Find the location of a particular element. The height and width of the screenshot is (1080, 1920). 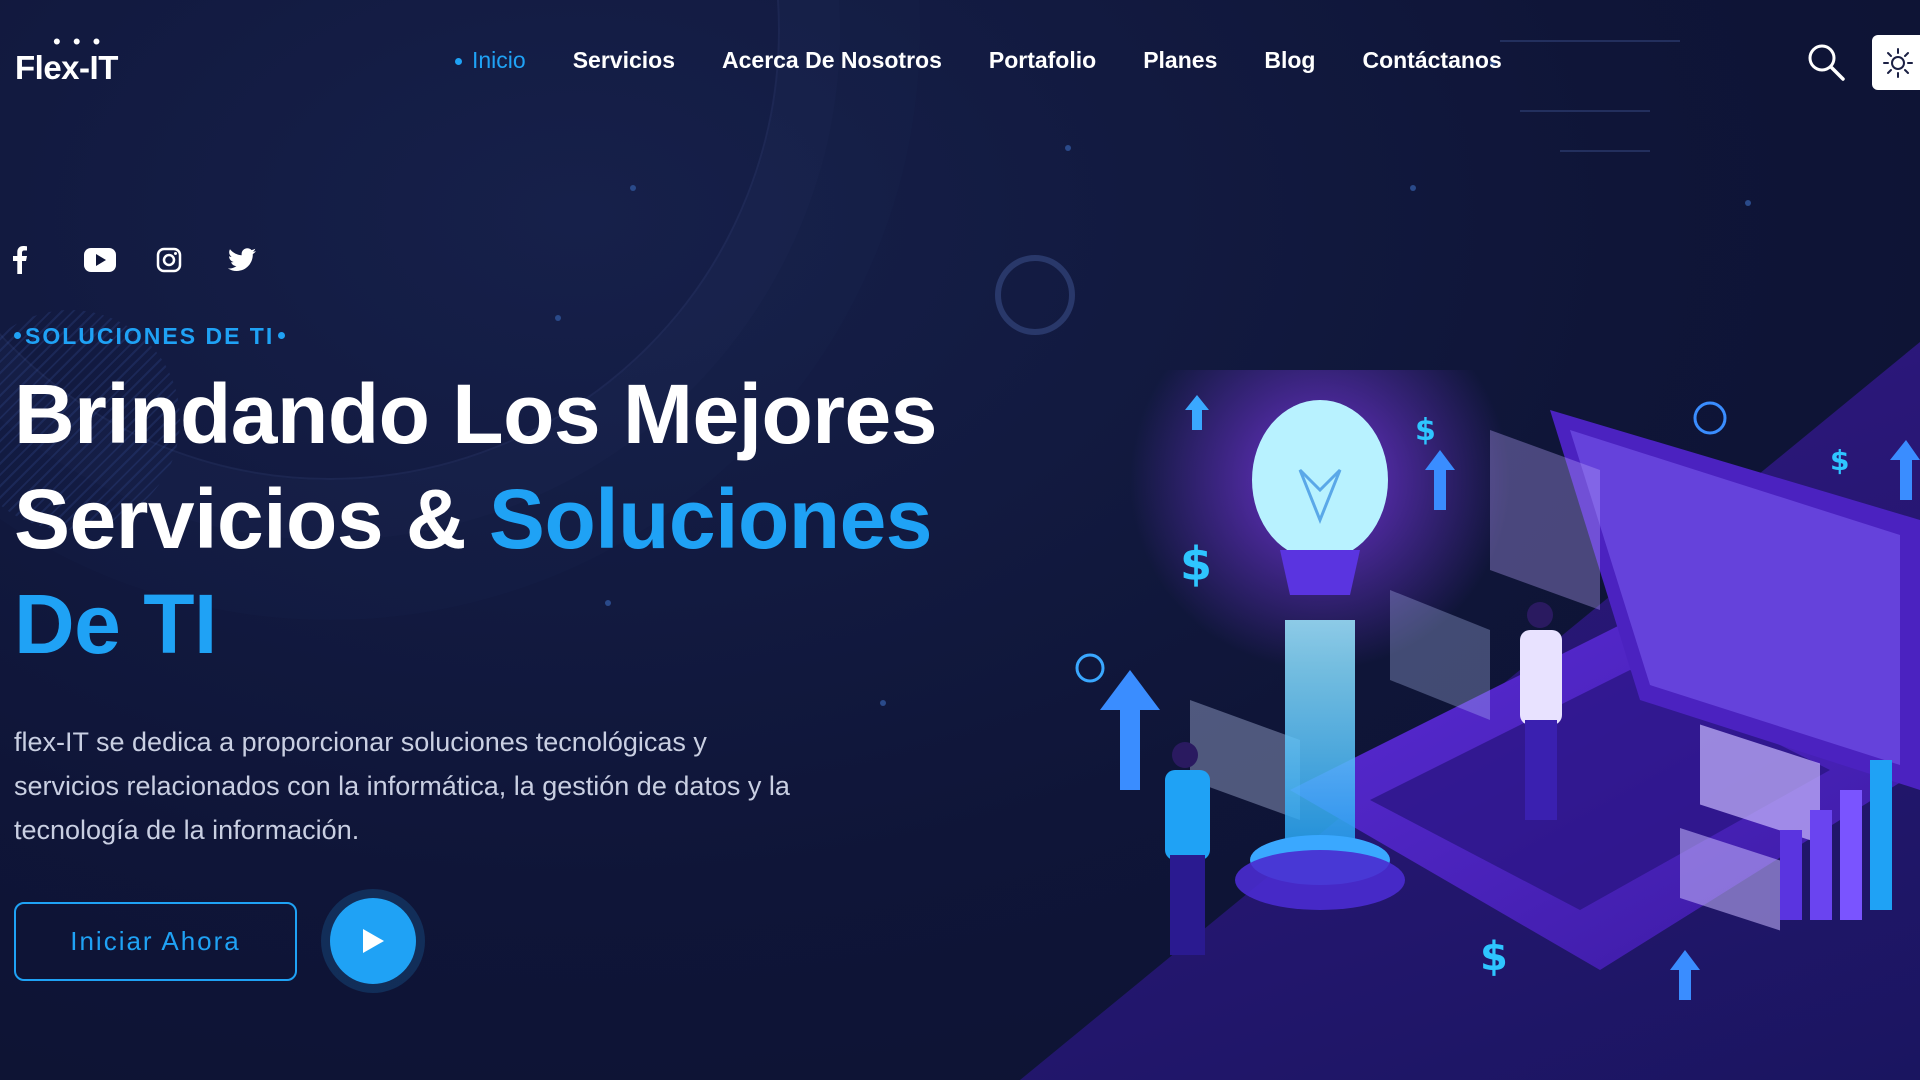

pedestal-base is located at coordinates (1320, 880).